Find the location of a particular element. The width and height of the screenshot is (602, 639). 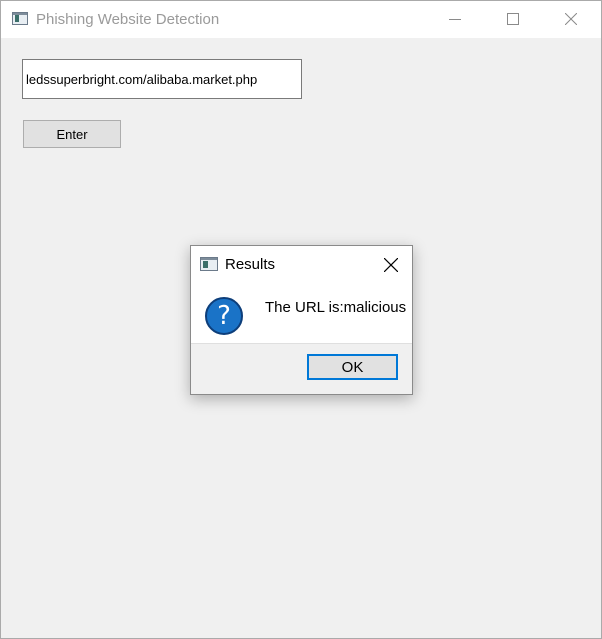

dialog-close-button is located at coordinates (391, 265).